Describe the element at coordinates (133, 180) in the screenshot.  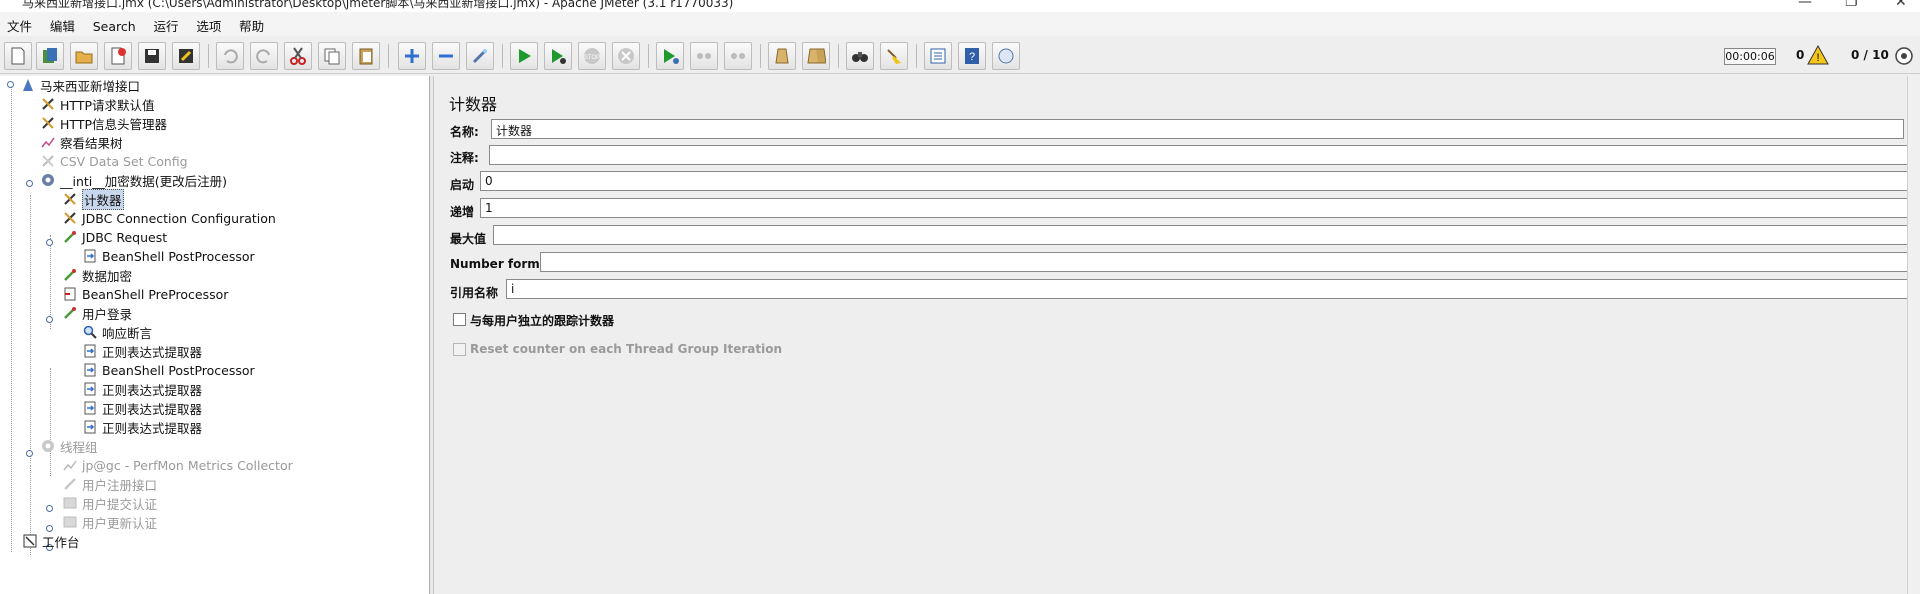
I see `tree-node-thread-group-init: __inti__加密数据(更改后注册)` at that location.